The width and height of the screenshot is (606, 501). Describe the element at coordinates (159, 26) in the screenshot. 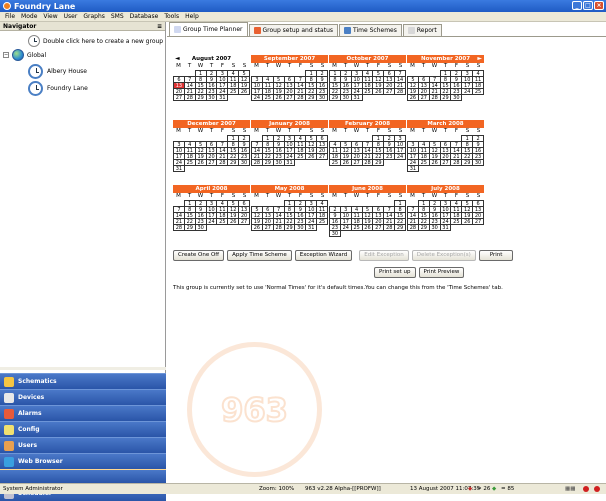

I see `pin-icon: ≡` at that location.